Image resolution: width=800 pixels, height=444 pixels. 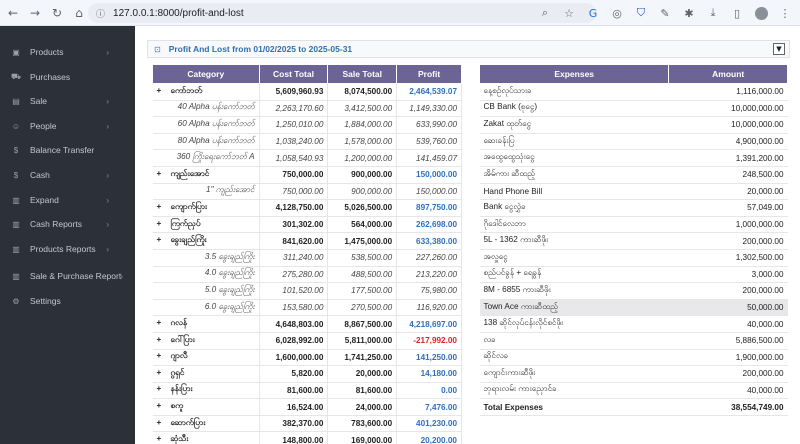 What do you see at coordinates (67, 126) in the screenshot?
I see `sidebar-item-people: ☺ People ›` at bounding box center [67, 126].